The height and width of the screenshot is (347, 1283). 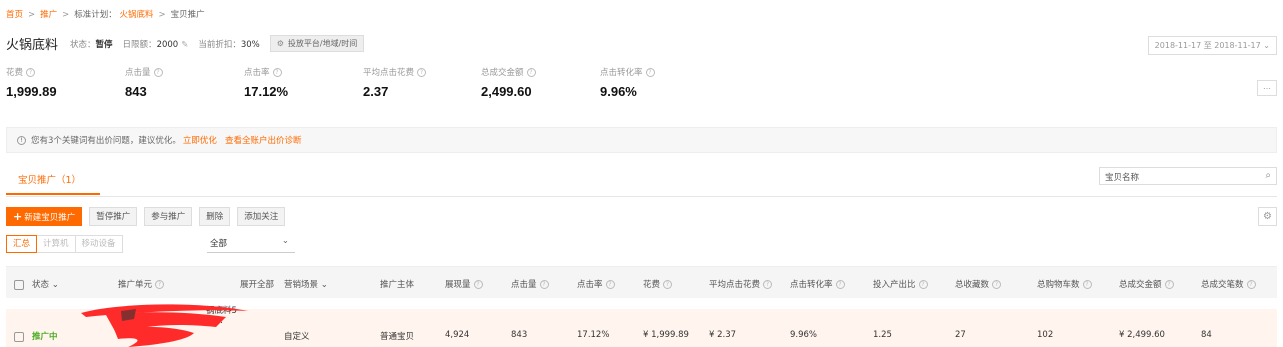 I want to click on expand-all-link: 展开全部, so click(x=257, y=284).